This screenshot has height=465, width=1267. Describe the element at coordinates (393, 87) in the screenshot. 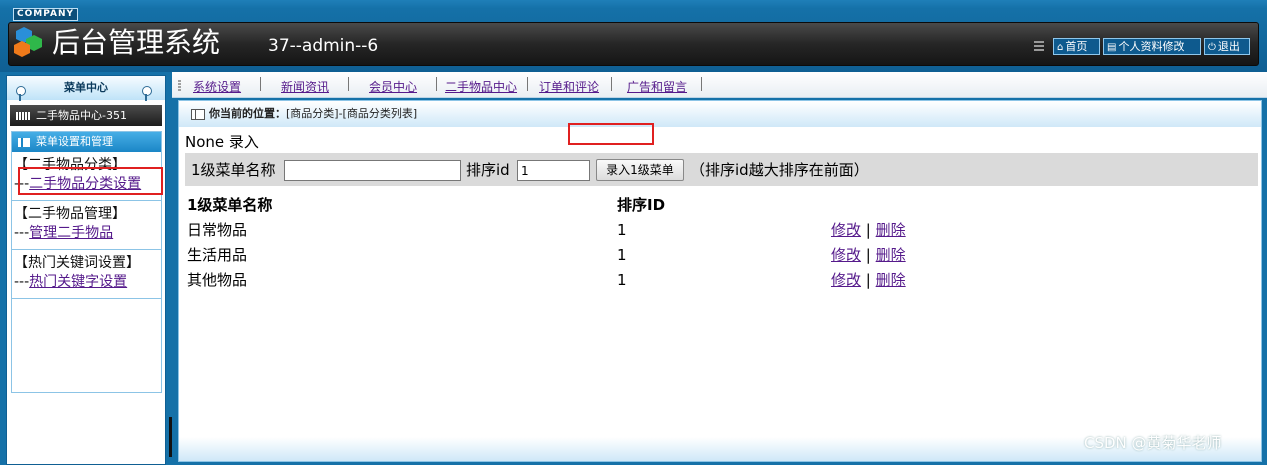

I see `nav-members: 会员中心` at that location.